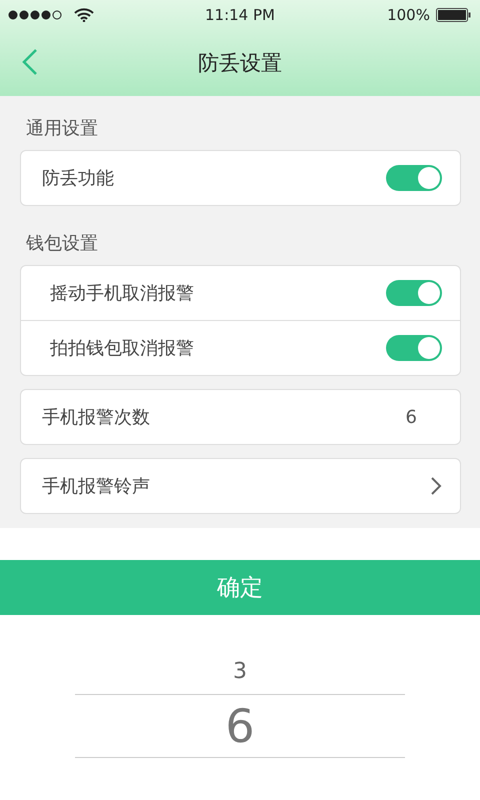  I want to click on setting-label: 拍拍钱包取消报警, so click(122, 348).